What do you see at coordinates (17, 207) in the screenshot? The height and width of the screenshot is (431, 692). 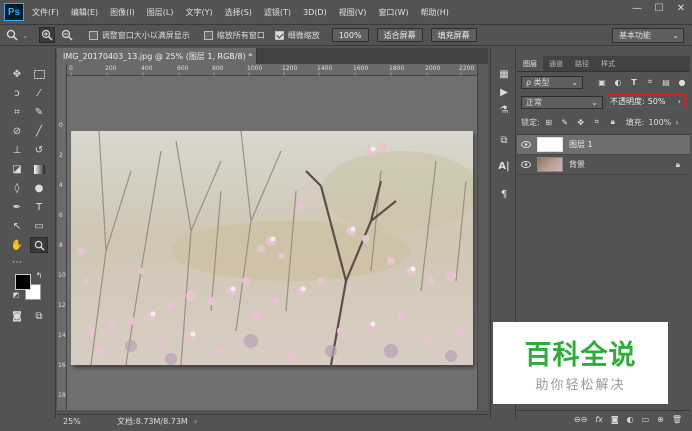 I see `pen-tool-icon: ✒` at bounding box center [17, 207].